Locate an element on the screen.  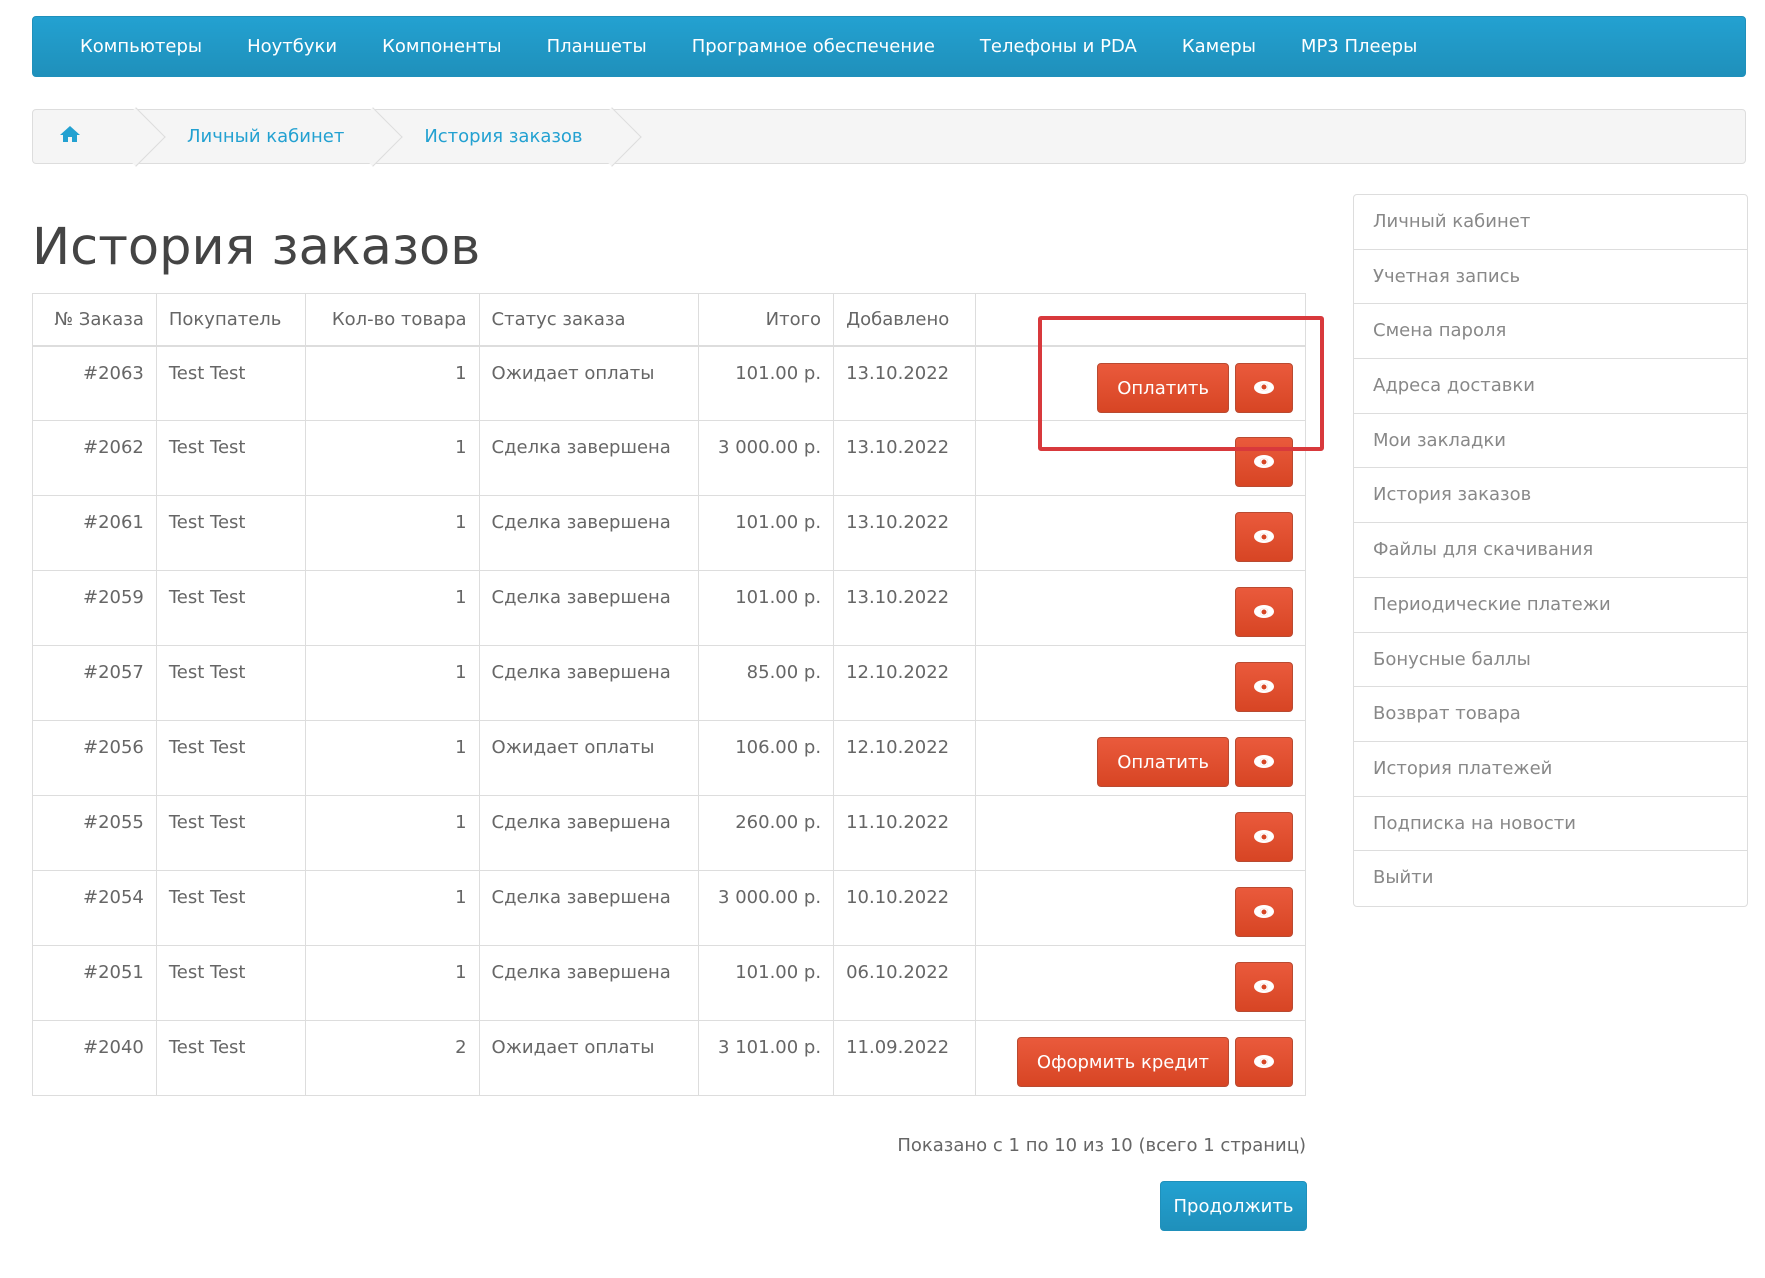
breadcrumb: Личный кабинет История заказов is located at coordinates (889, 137).